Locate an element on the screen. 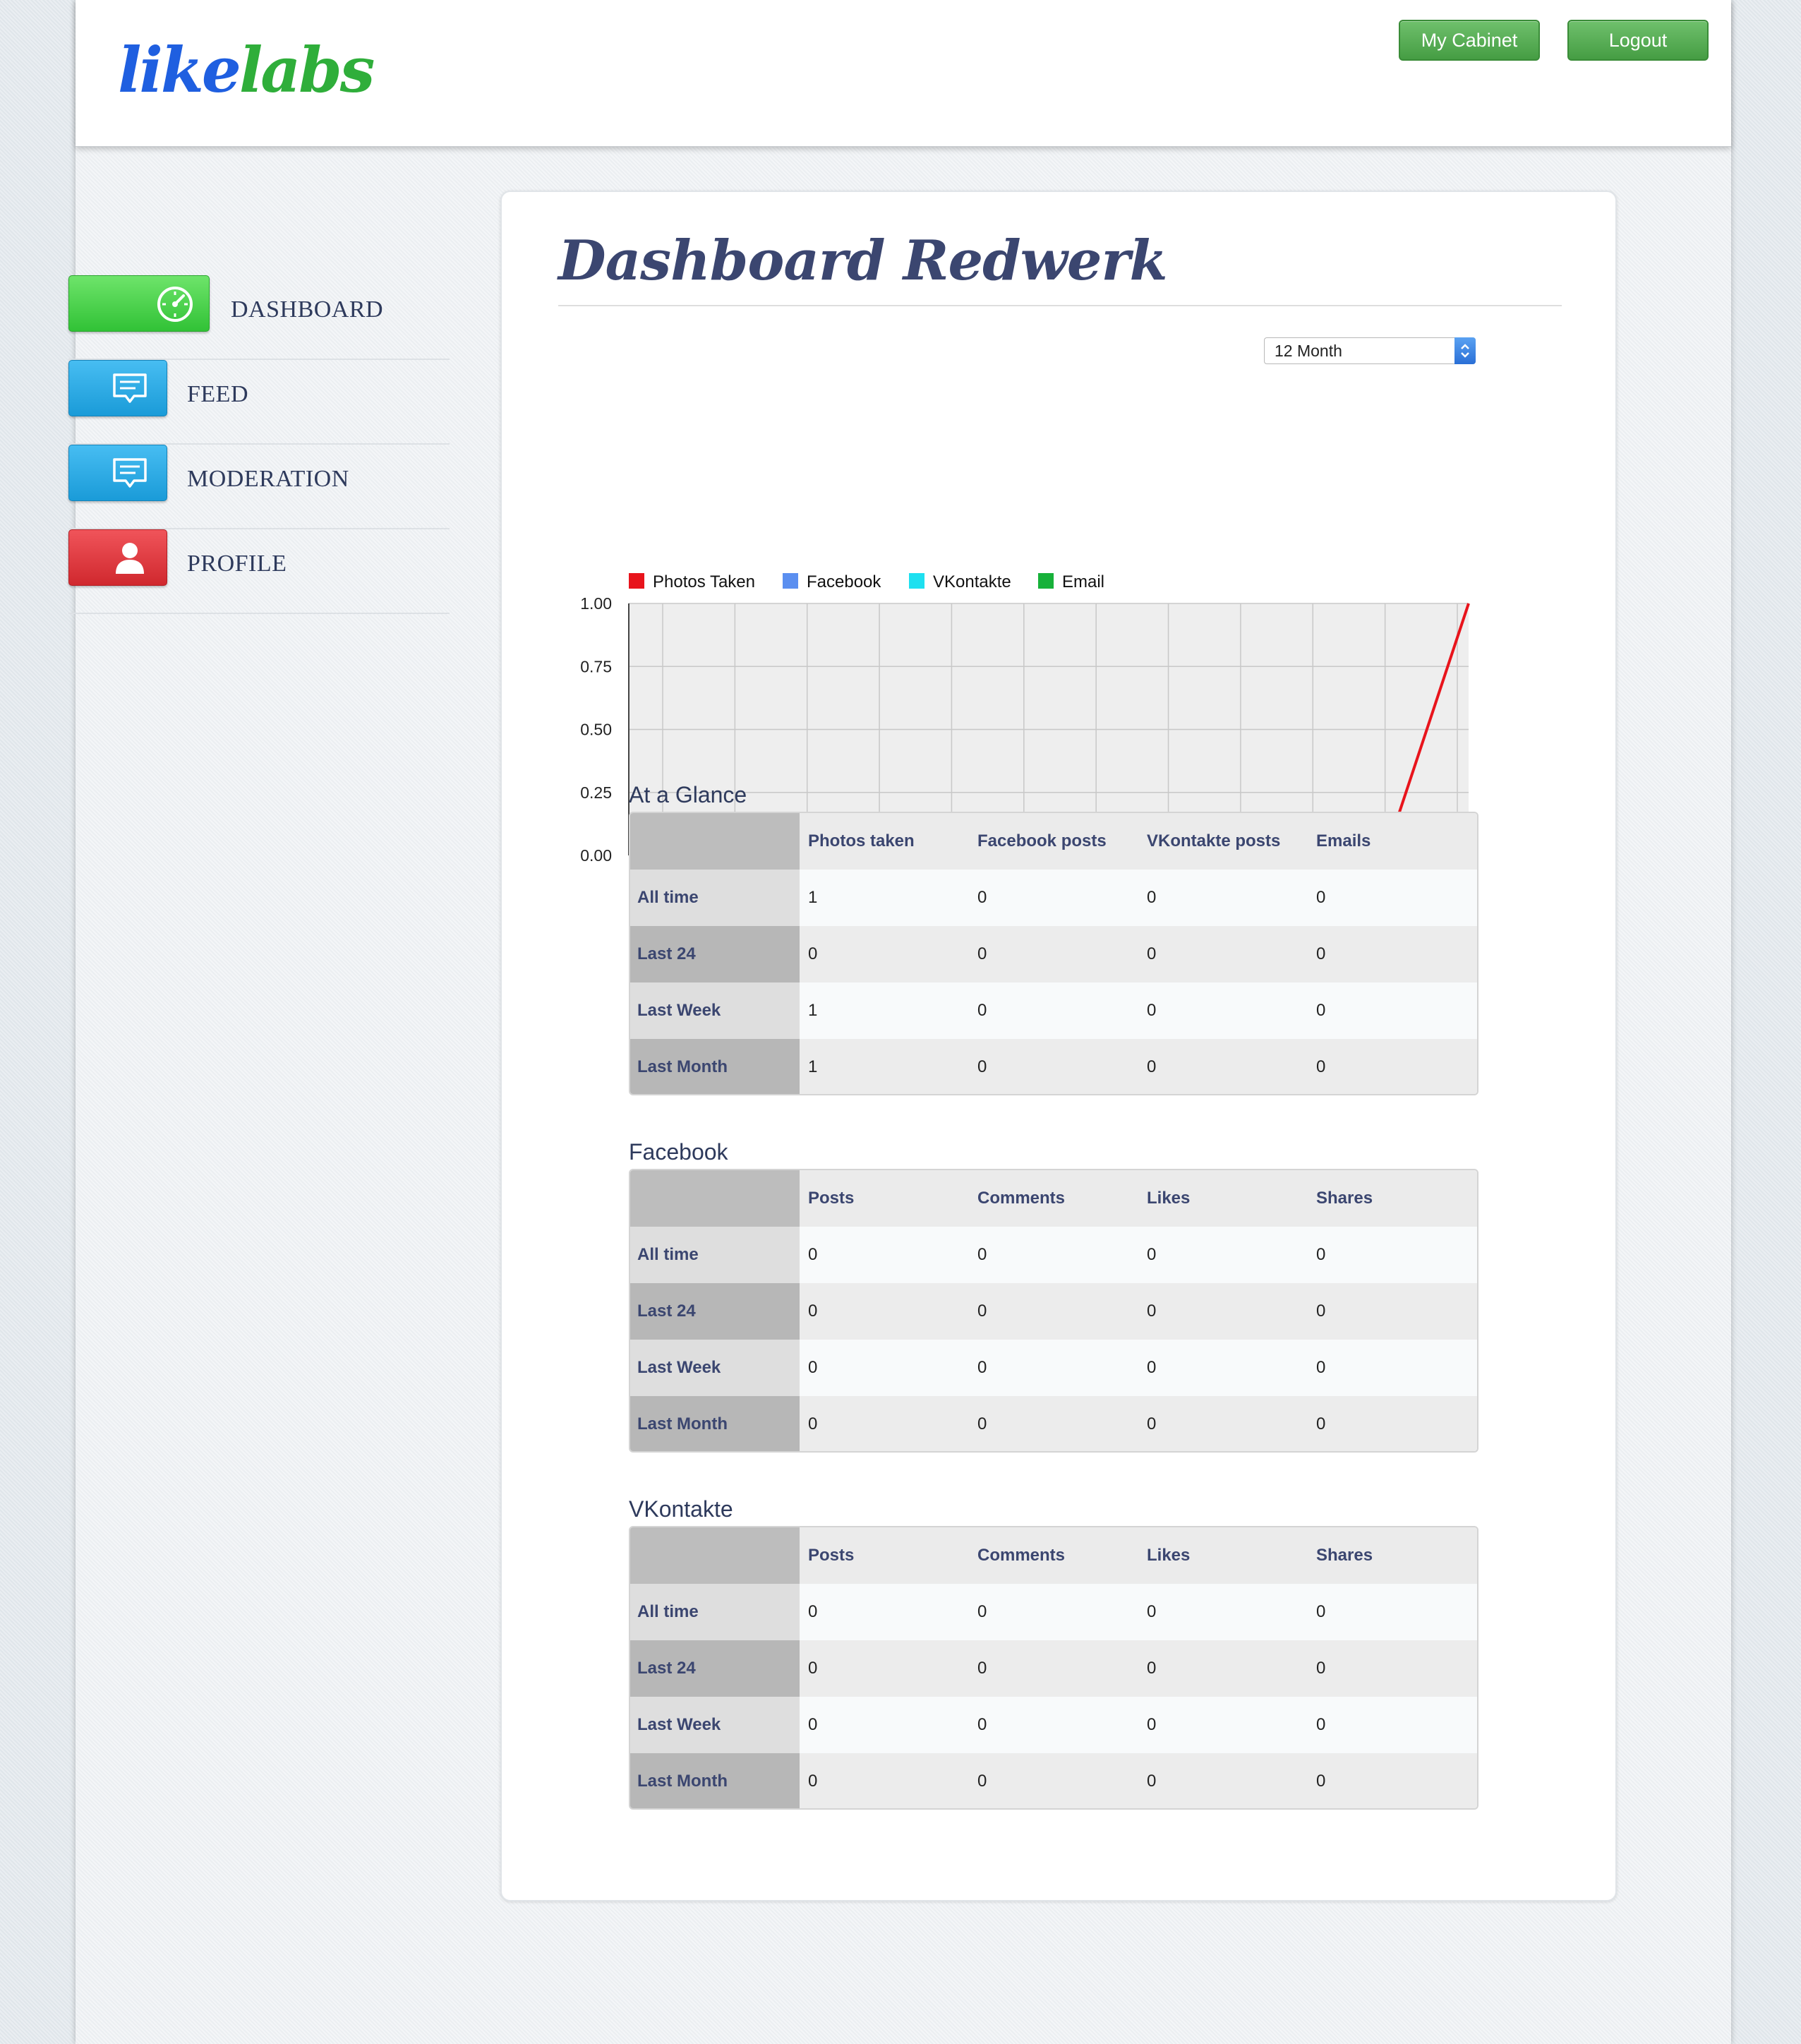 The image size is (1801, 2044). speedometer-icon is located at coordinates (175, 304).